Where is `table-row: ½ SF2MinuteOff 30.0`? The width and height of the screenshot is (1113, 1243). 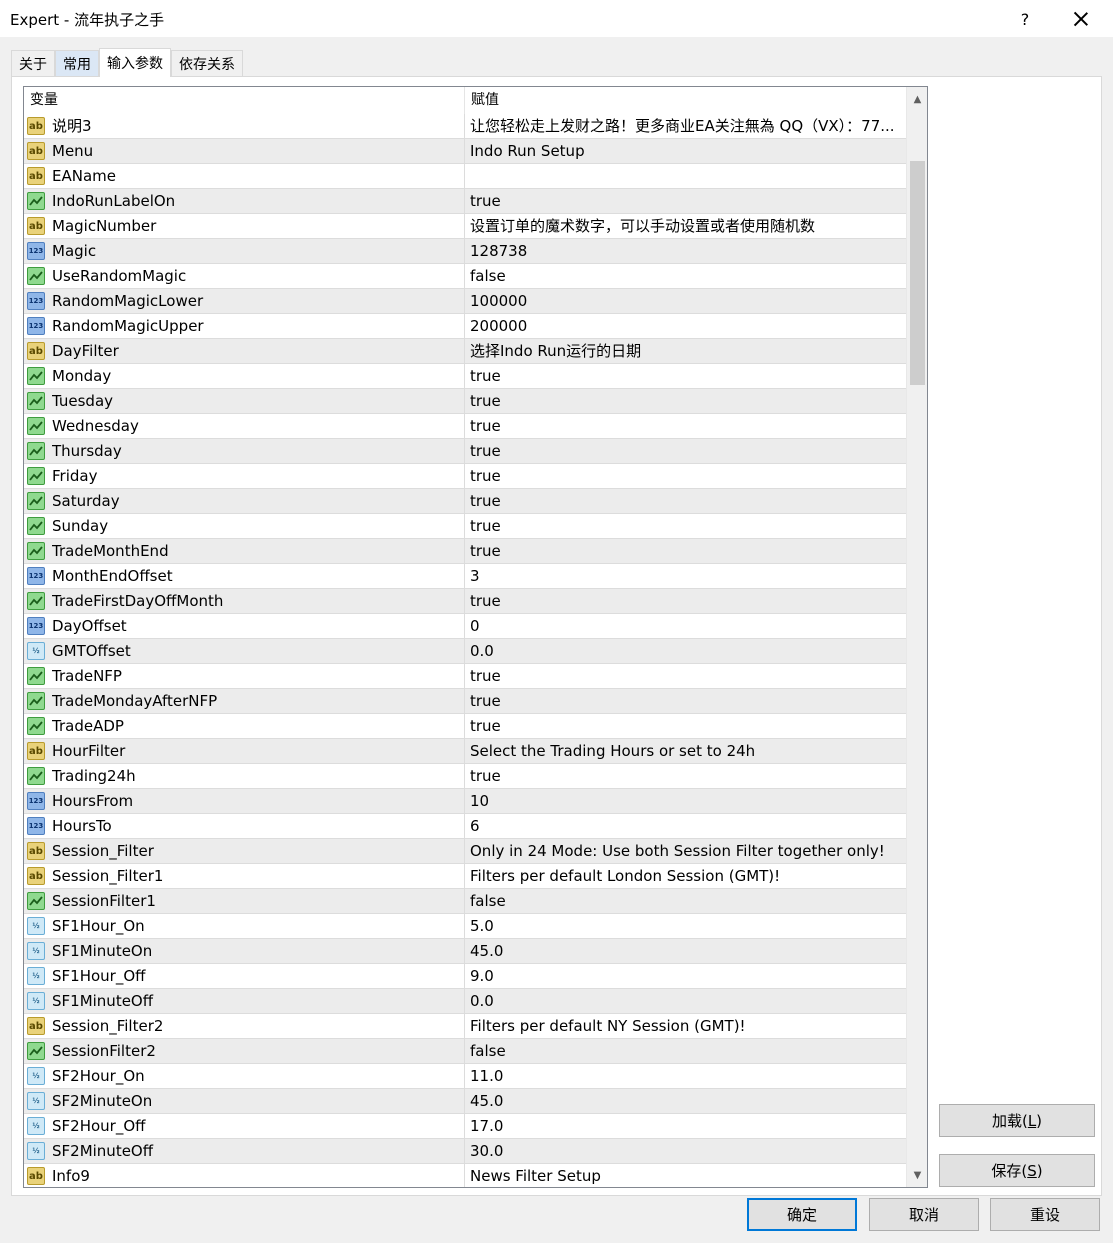 table-row: ½ SF2MinuteOff 30.0 is located at coordinates (465, 1151).